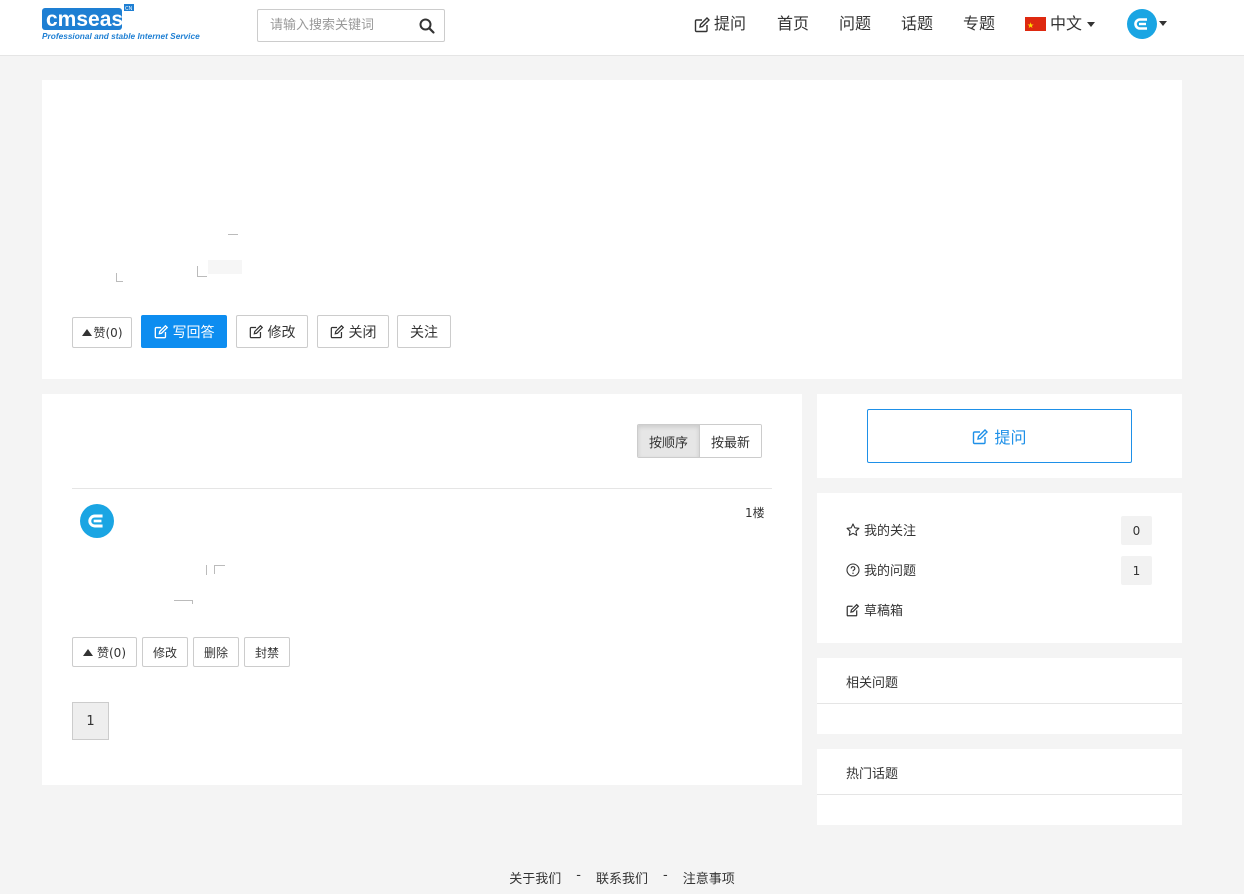  I want to click on answer-edit-button: 修改, so click(165, 652).